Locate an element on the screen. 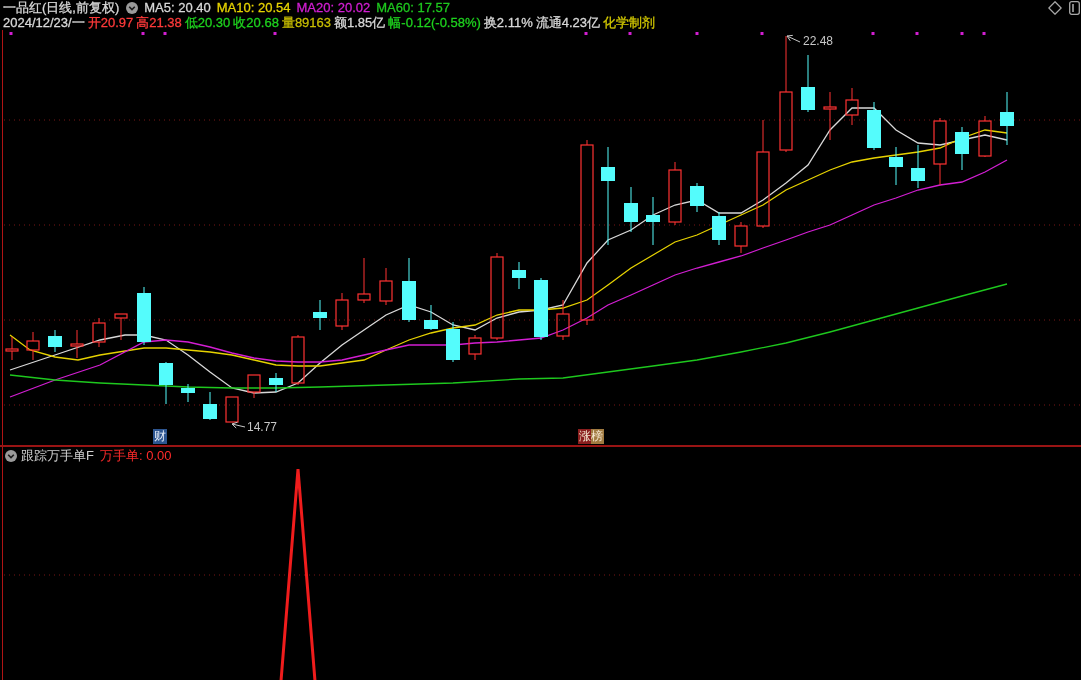 This screenshot has width=1081, height=680. quote-field: 开20.97 is located at coordinates (110, 22).